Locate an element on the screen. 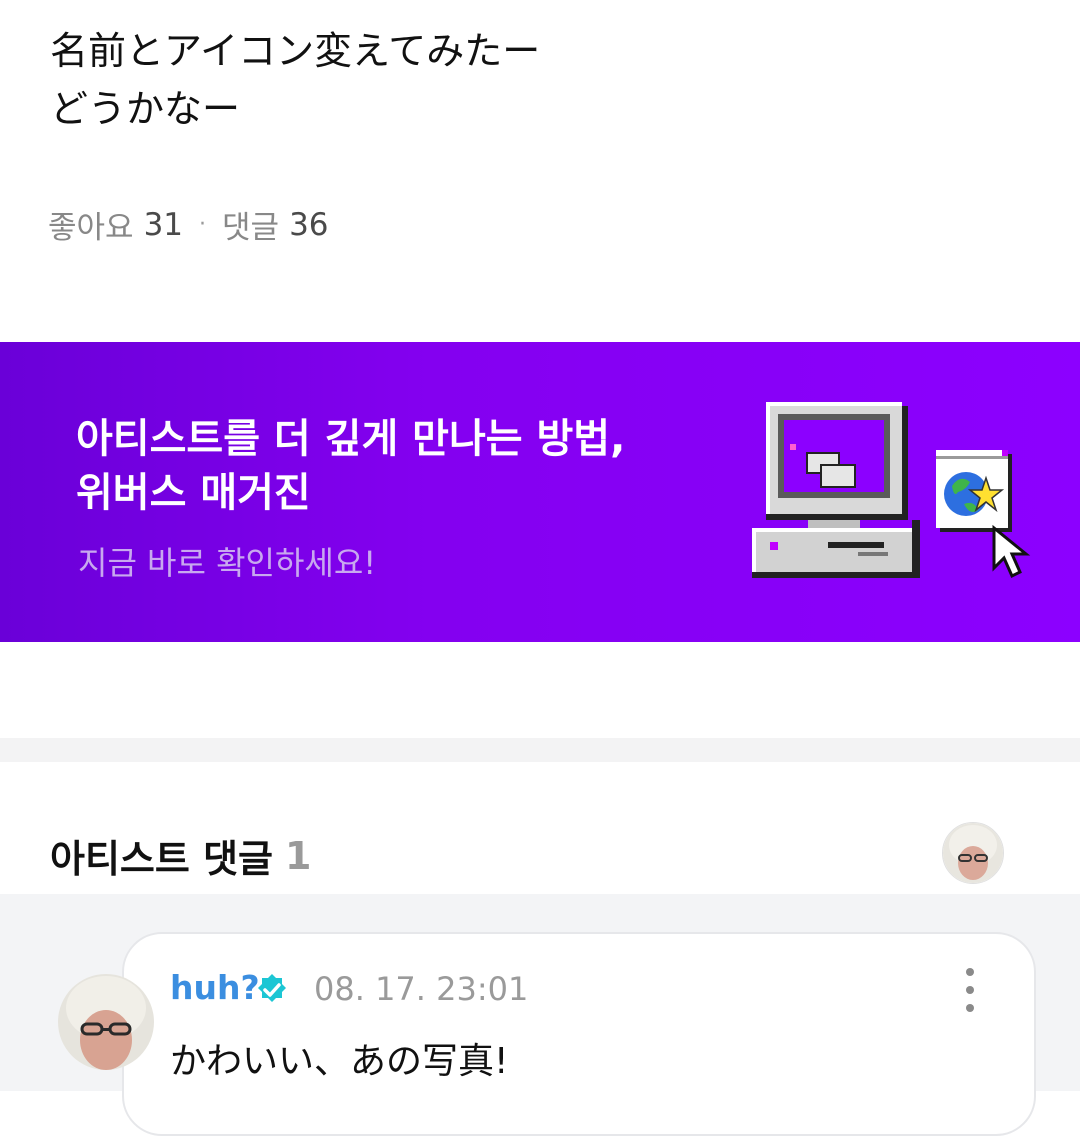  banner-title: 아티스트를 더 깊게 만나는 방법, 위버스 매거진 is located at coordinates (350, 466).